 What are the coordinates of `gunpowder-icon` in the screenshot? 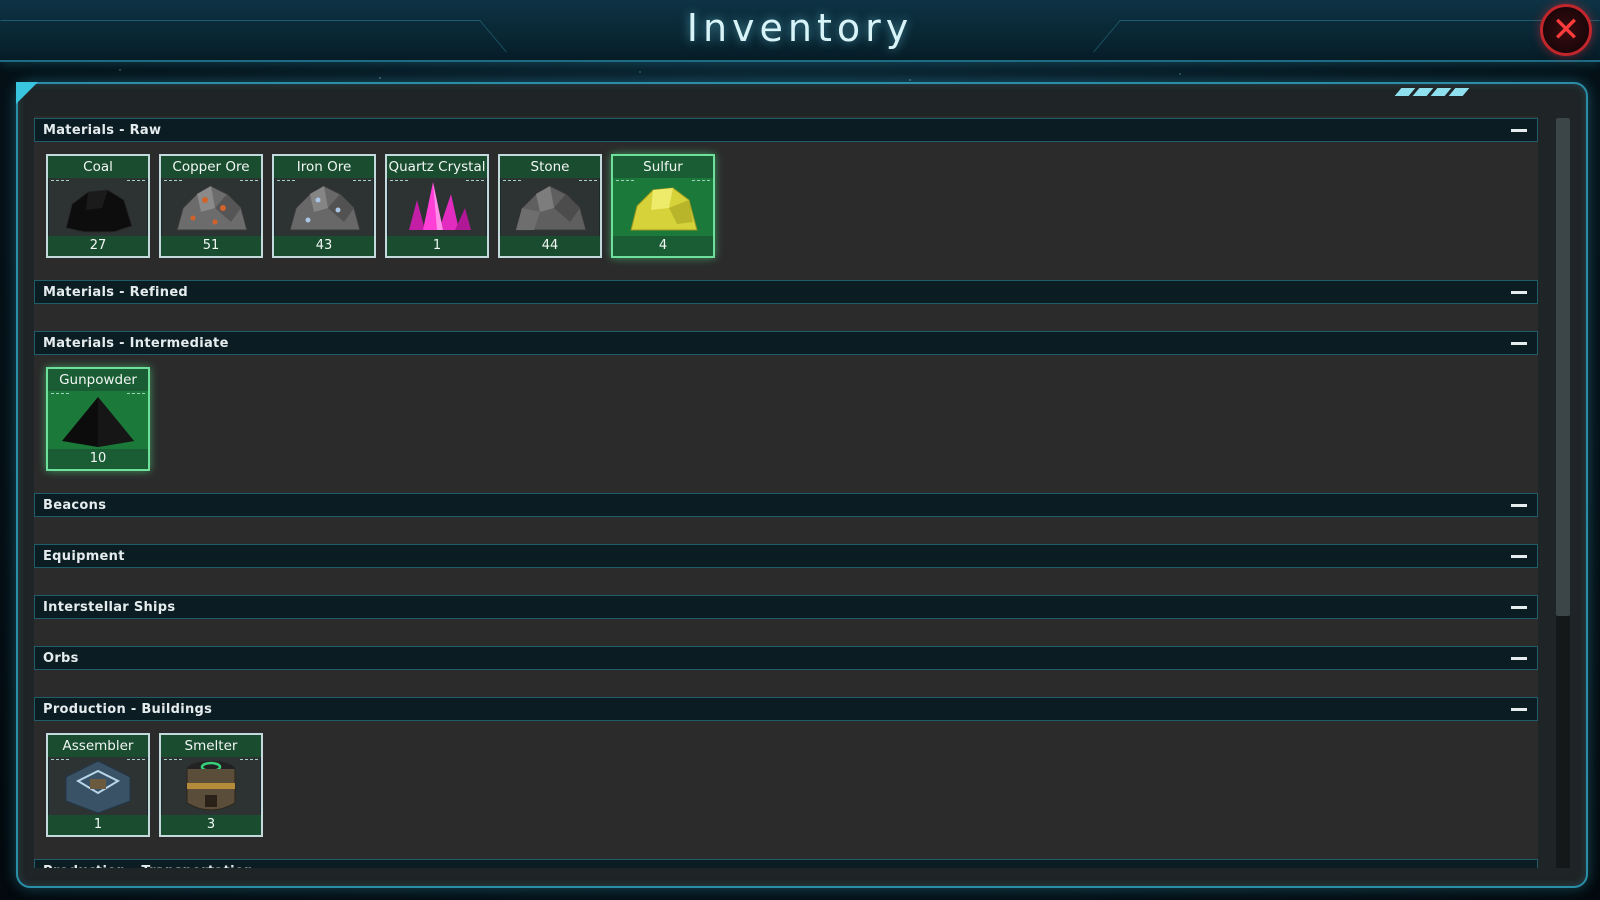 It's located at (98, 420).